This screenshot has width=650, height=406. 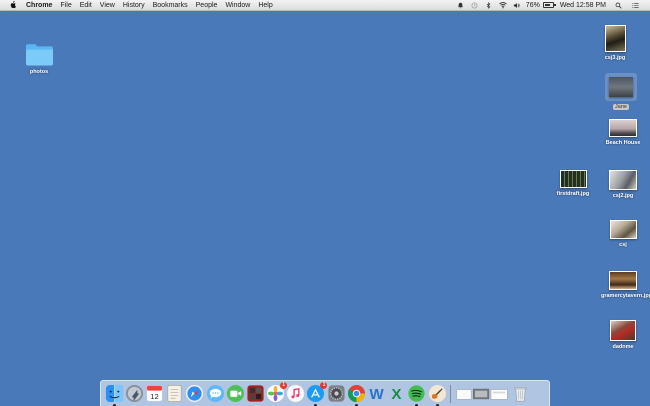 I want to click on word-icon: W, so click(x=376, y=393).